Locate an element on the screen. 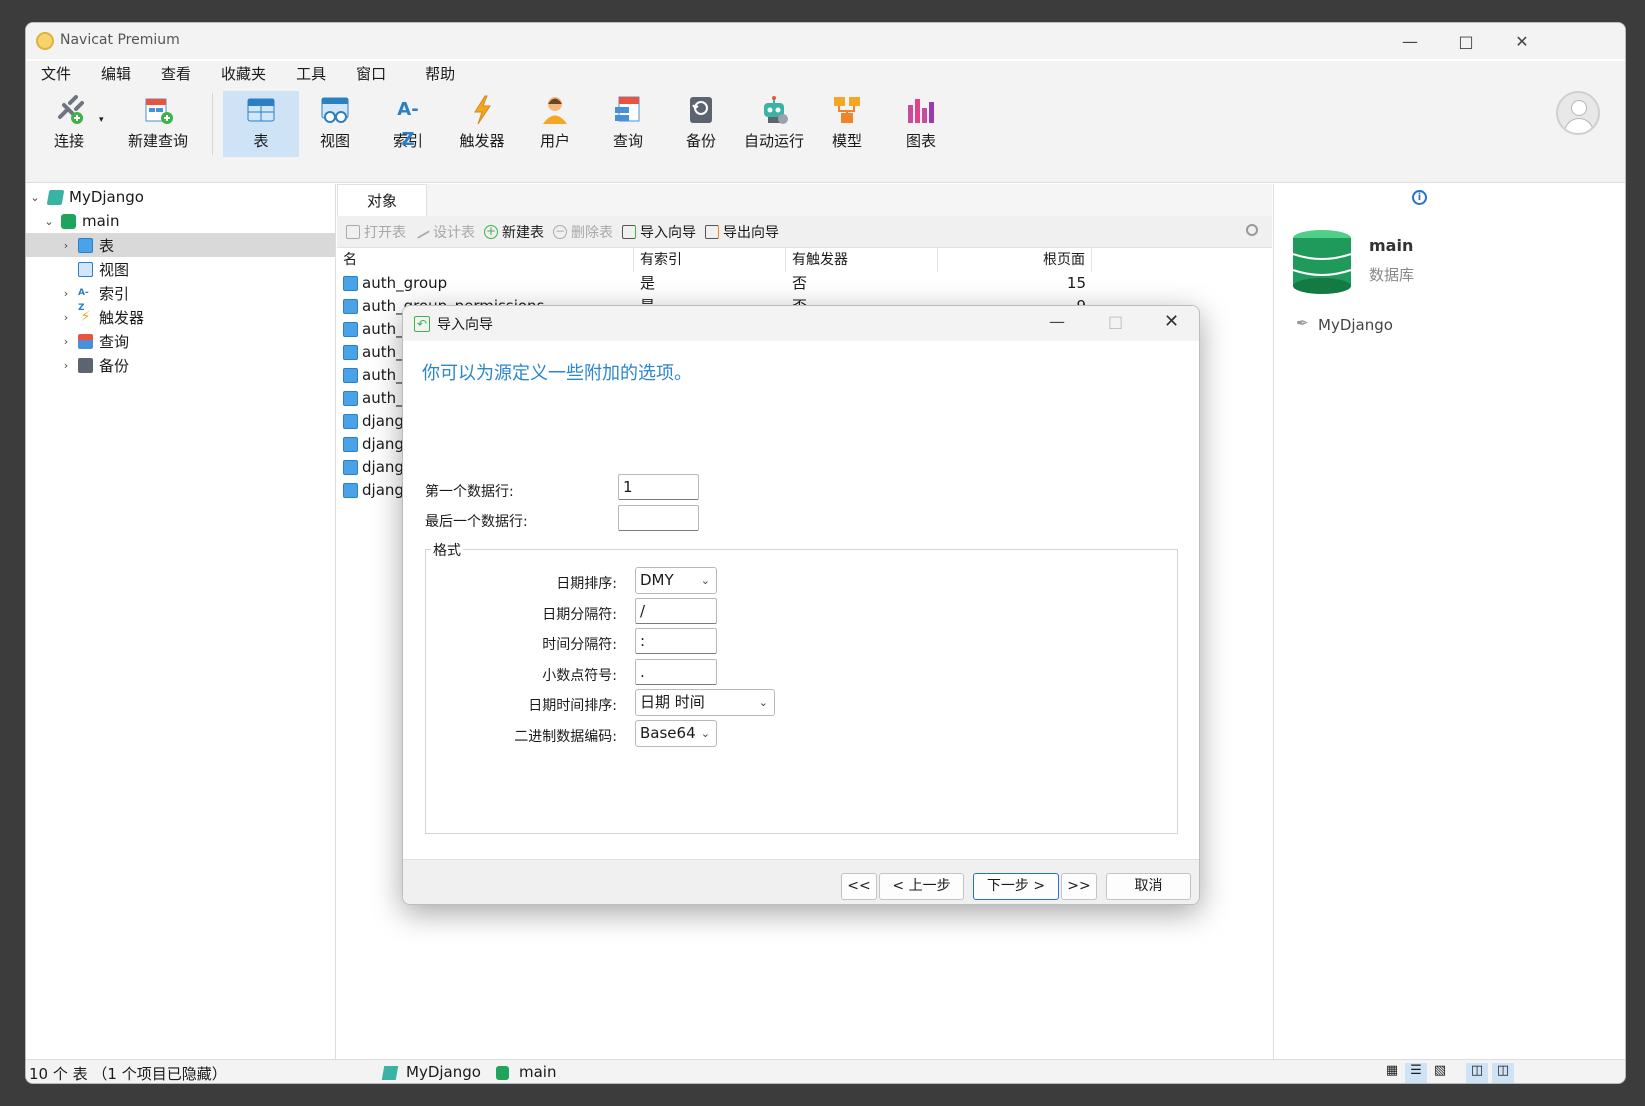  plus-circle-icon: + is located at coordinates (491, 231).